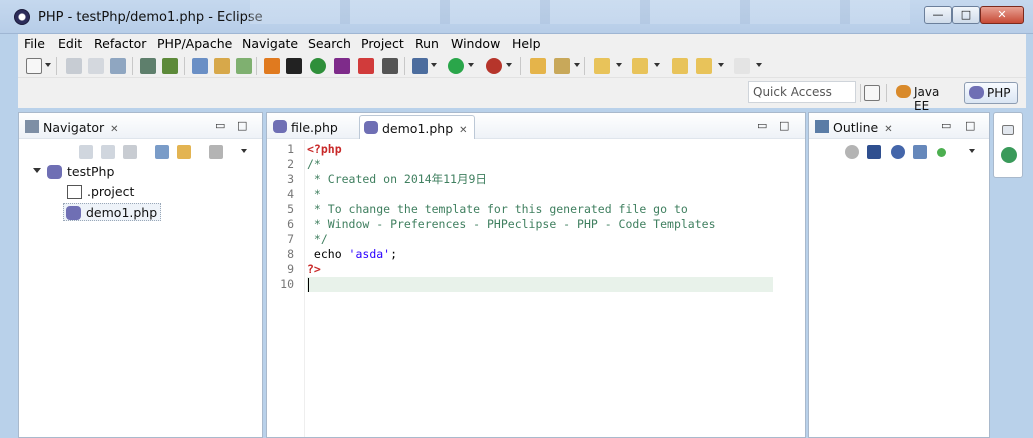 The image size is (1033, 438). Describe the element at coordinates (352, 254) in the screenshot. I see `code-line: echo 'asda';` at that location.